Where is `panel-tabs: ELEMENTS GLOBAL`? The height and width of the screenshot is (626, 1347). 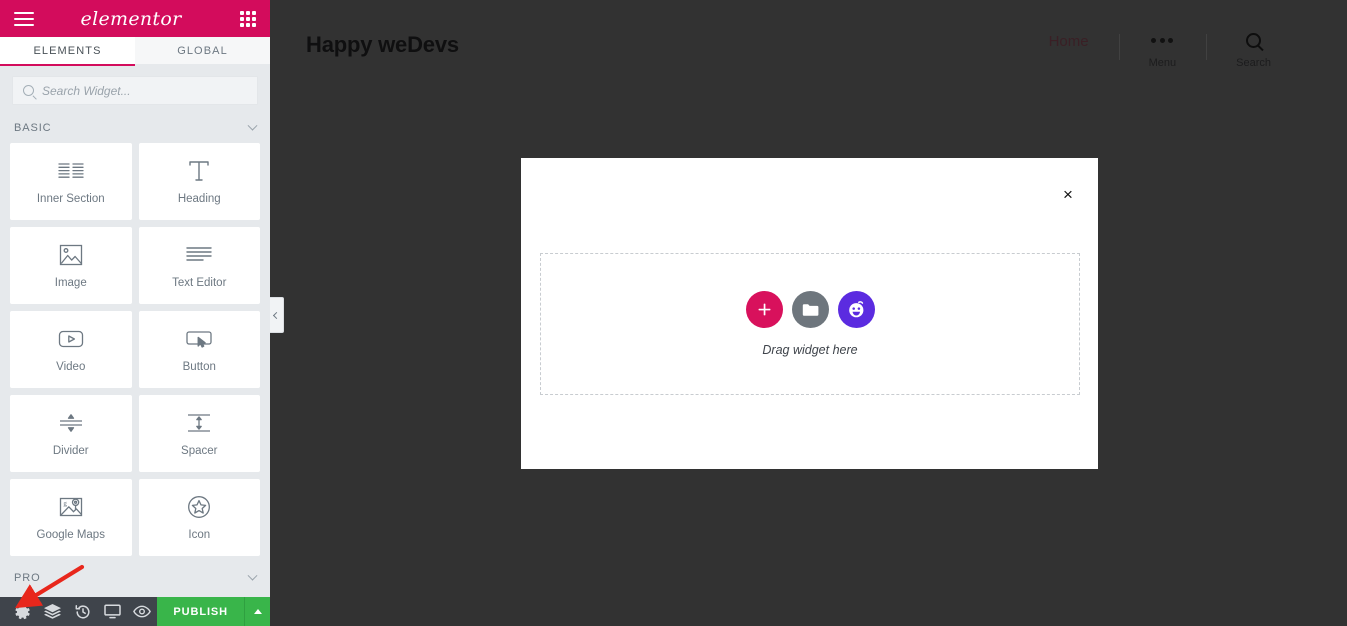
panel-tabs: ELEMENTS GLOBAL is located at coordinates (135, 51).